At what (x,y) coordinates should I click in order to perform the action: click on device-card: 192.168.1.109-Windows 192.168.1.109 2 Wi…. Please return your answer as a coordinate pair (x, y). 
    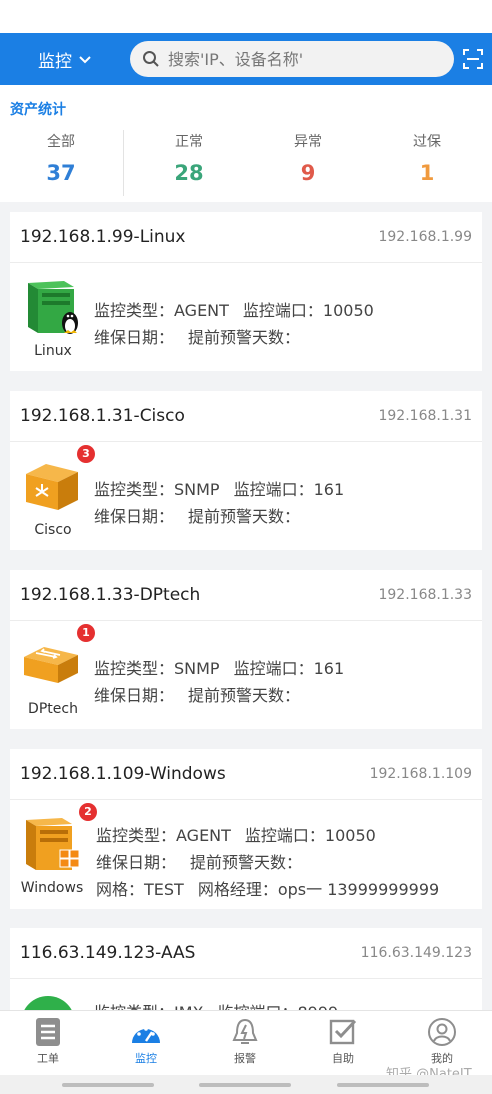
    Looking at the image, I should click on (246, 829).